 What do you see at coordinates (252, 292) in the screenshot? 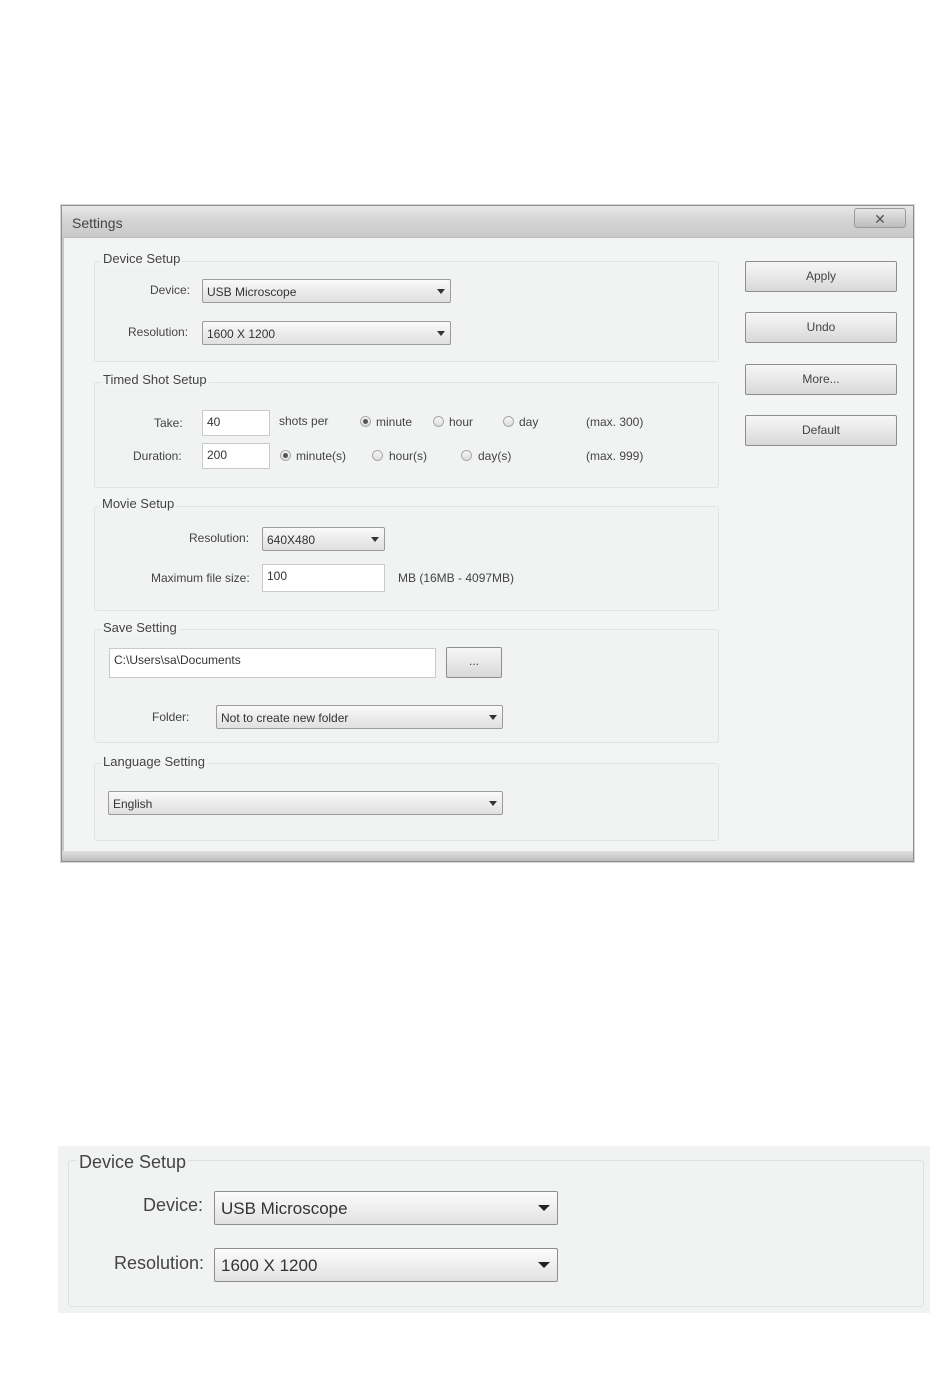
I see `device-select-value: USB Microscope` at bounding box center [252, 292].